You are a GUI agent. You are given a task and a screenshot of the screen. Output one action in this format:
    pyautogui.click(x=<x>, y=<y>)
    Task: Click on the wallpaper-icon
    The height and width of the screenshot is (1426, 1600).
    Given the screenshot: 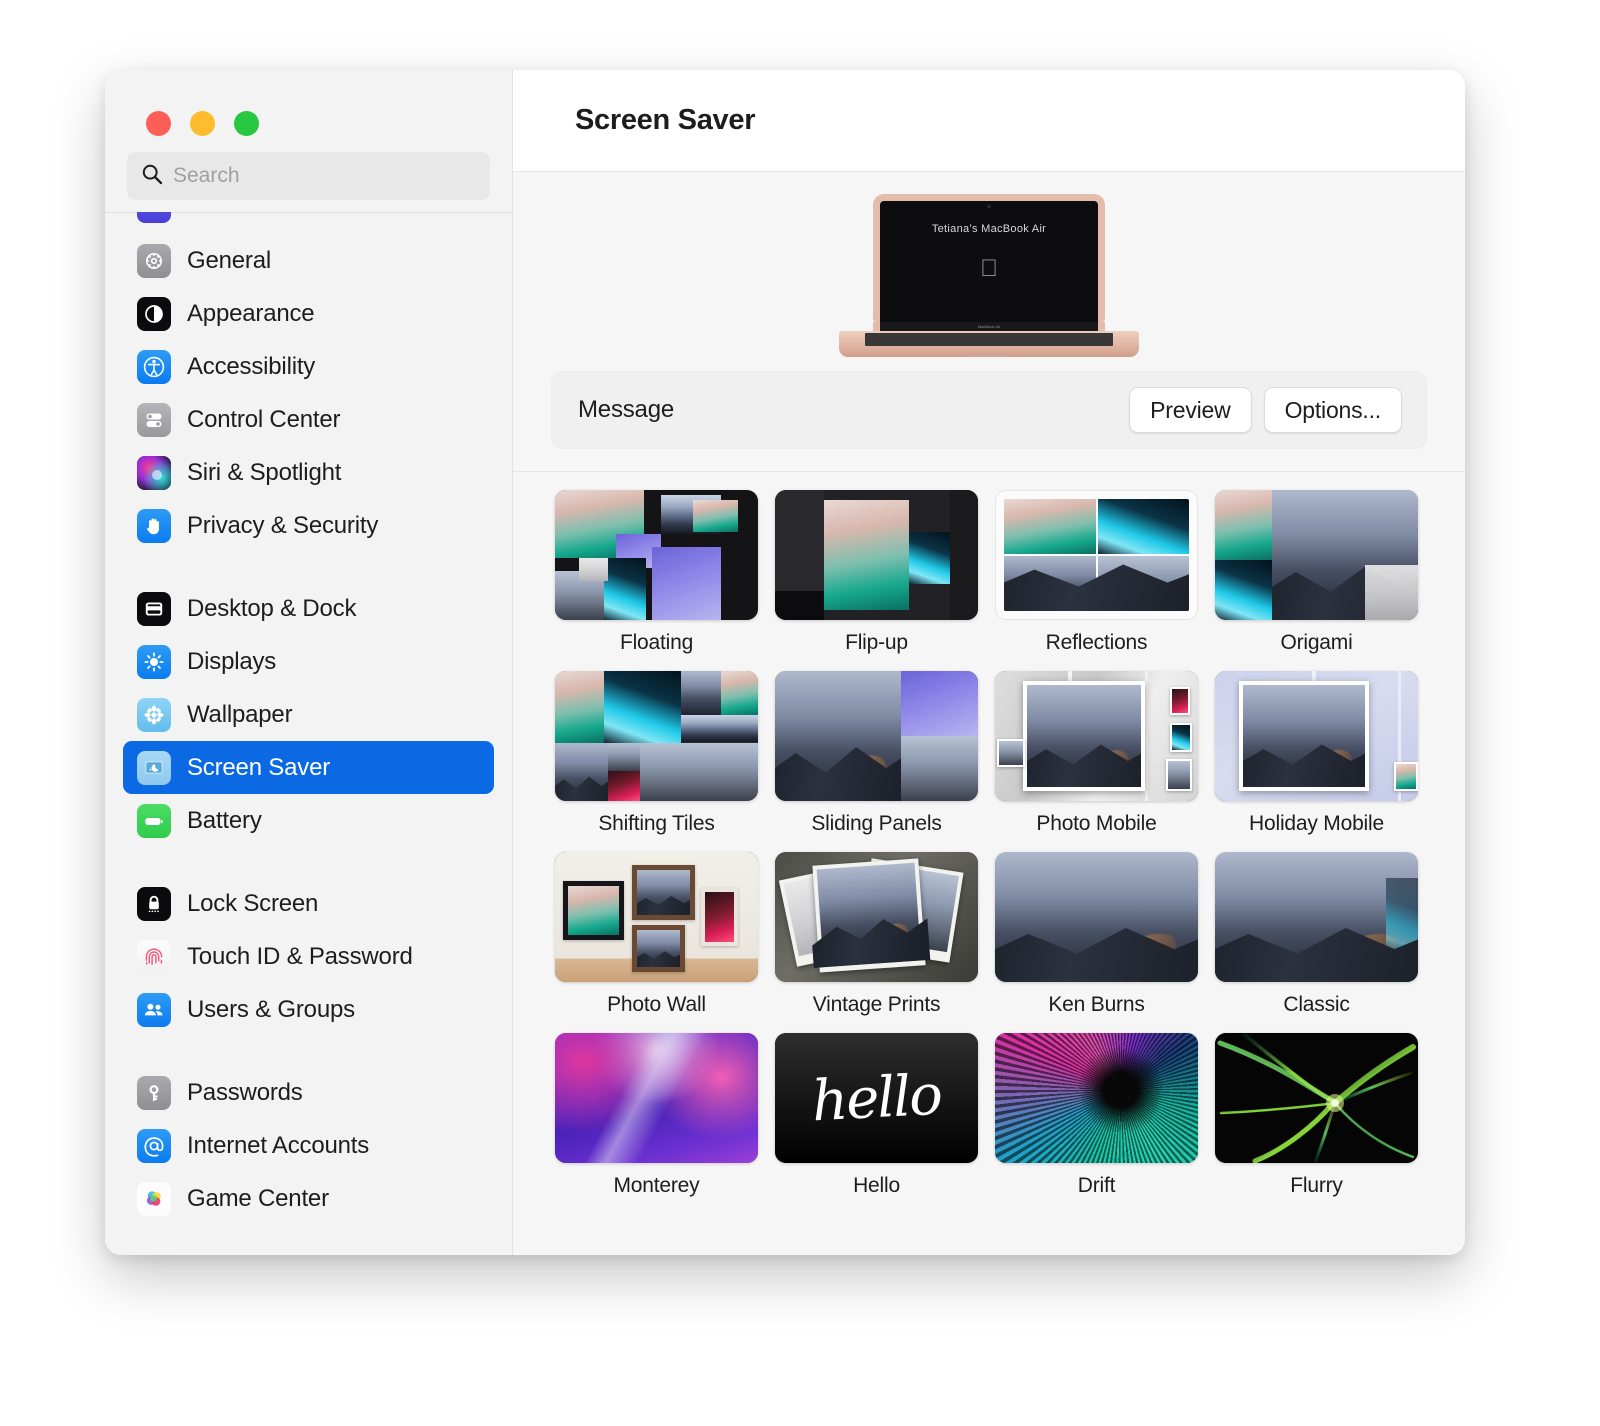 What is the action you would take?
    pyautogui.click(x=154, y=714)
    